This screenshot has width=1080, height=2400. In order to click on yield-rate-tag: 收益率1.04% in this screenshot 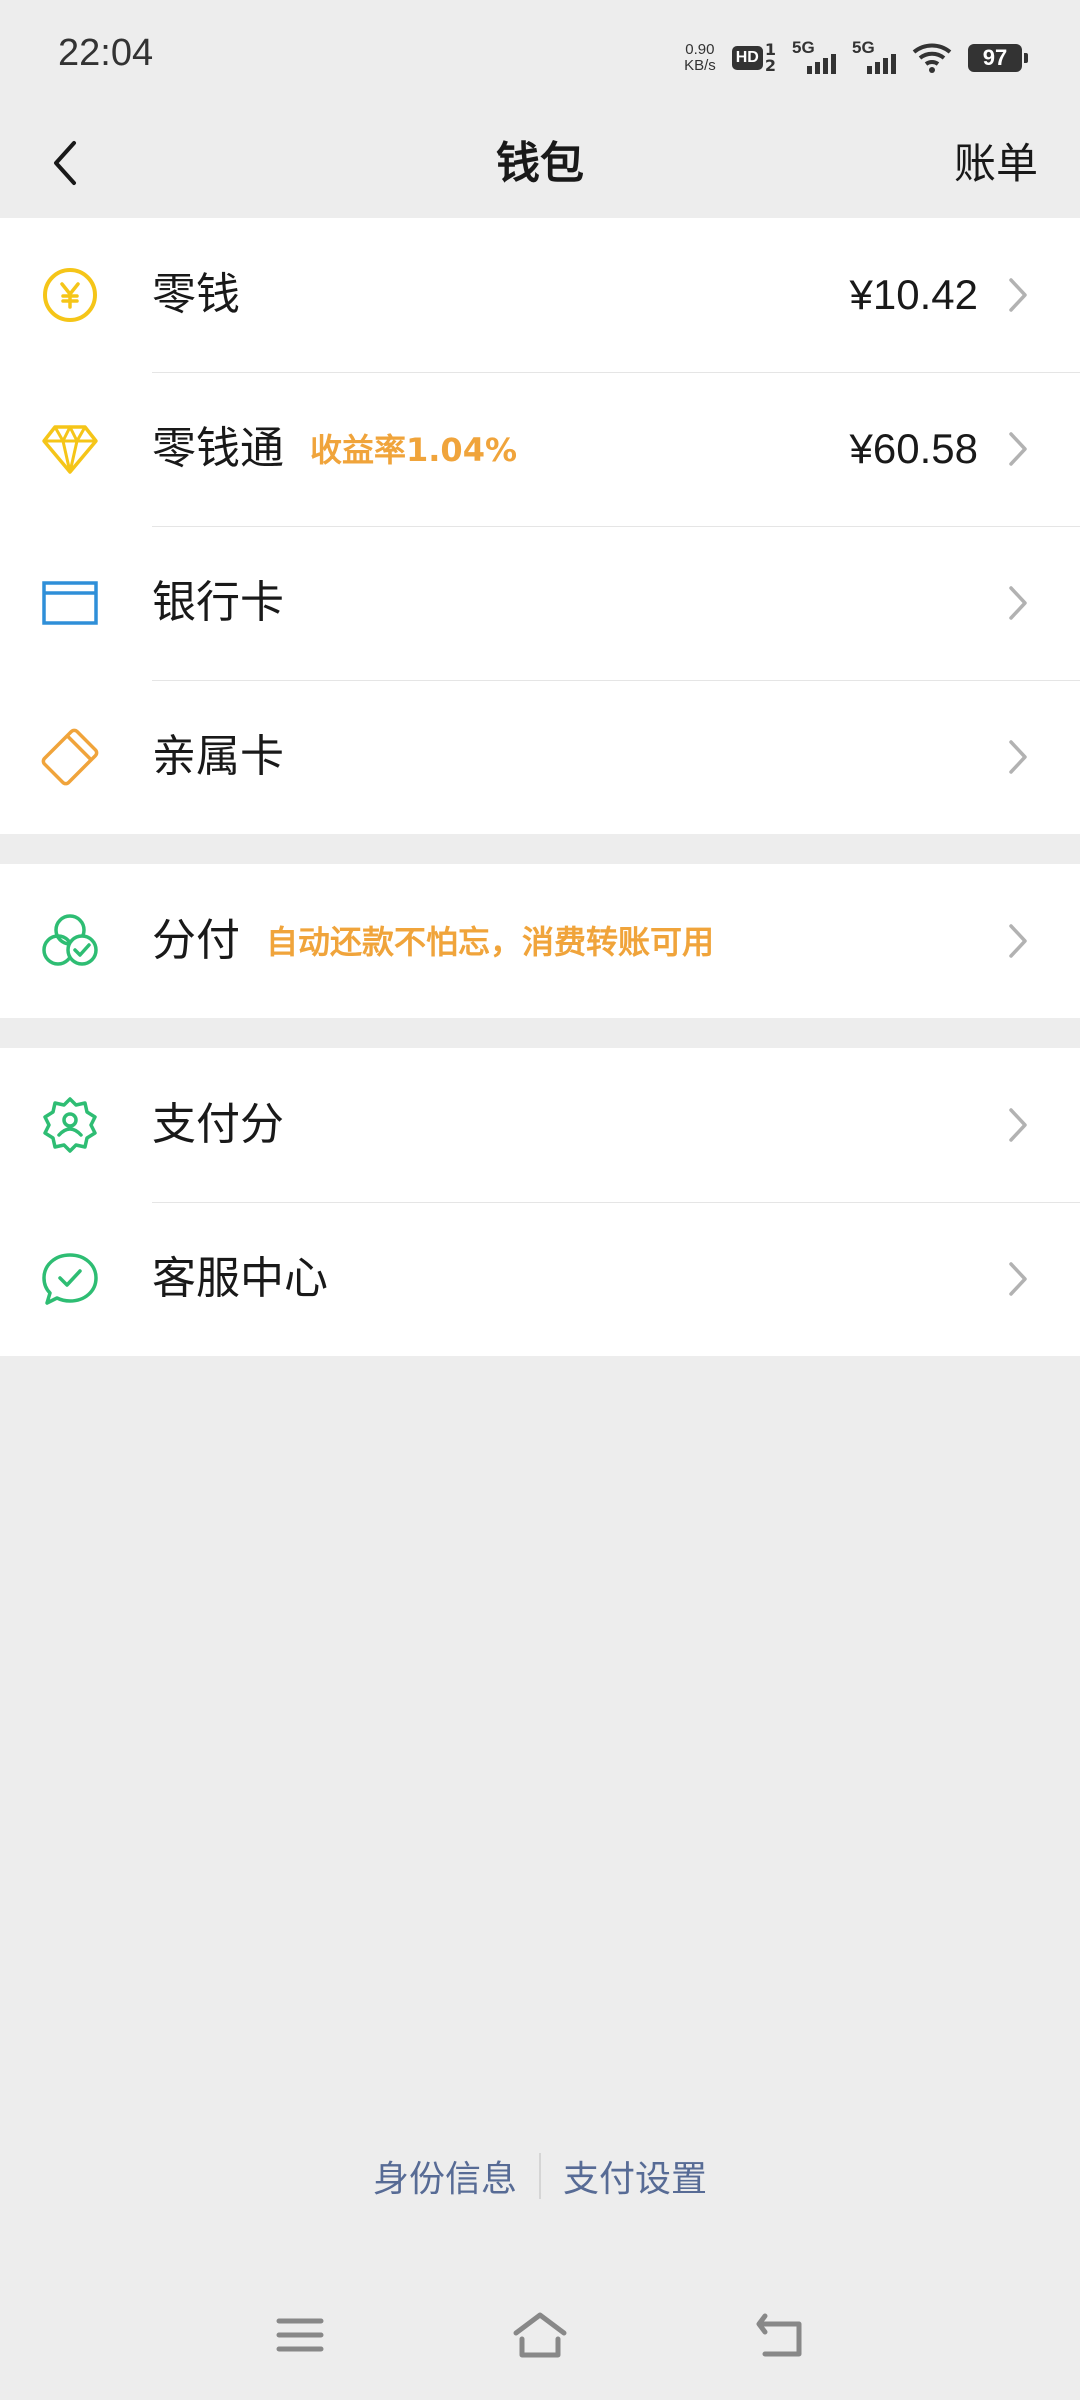, I will do `click(414, 450)`.